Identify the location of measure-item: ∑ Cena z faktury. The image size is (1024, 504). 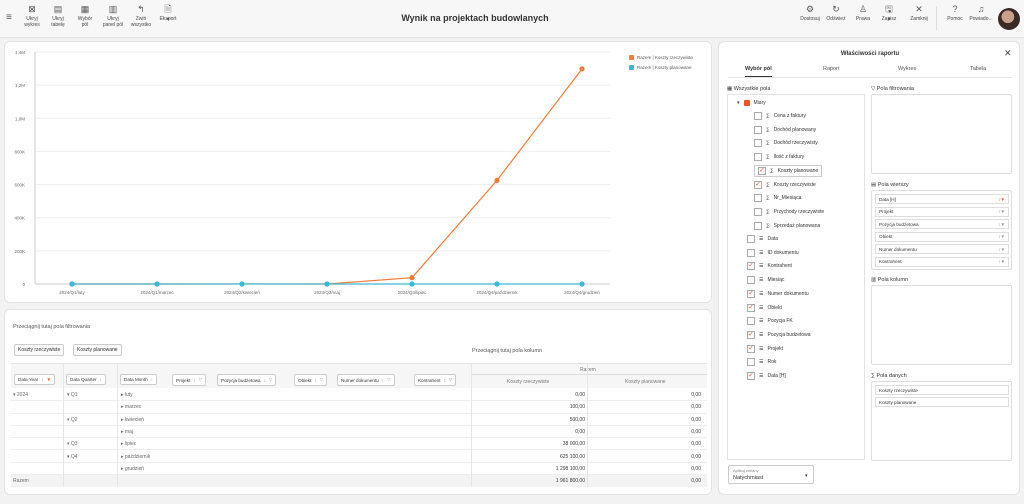
(780, 116).